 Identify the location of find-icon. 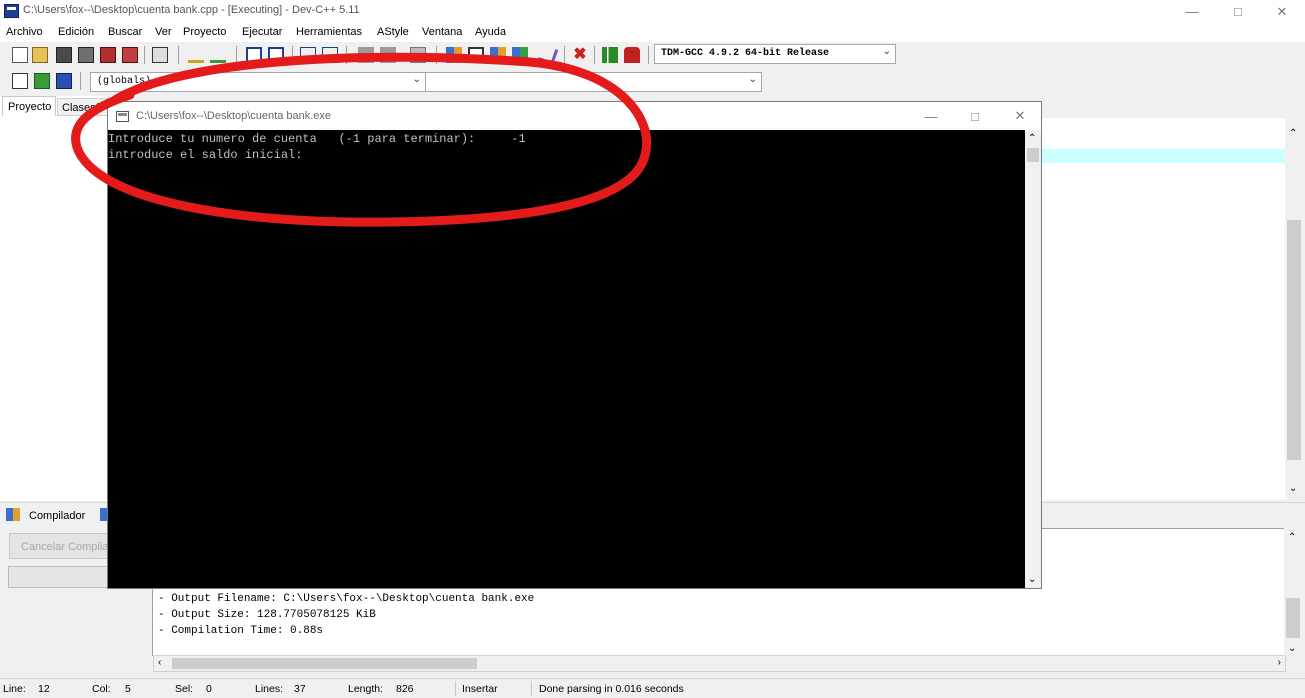
(254, 55).